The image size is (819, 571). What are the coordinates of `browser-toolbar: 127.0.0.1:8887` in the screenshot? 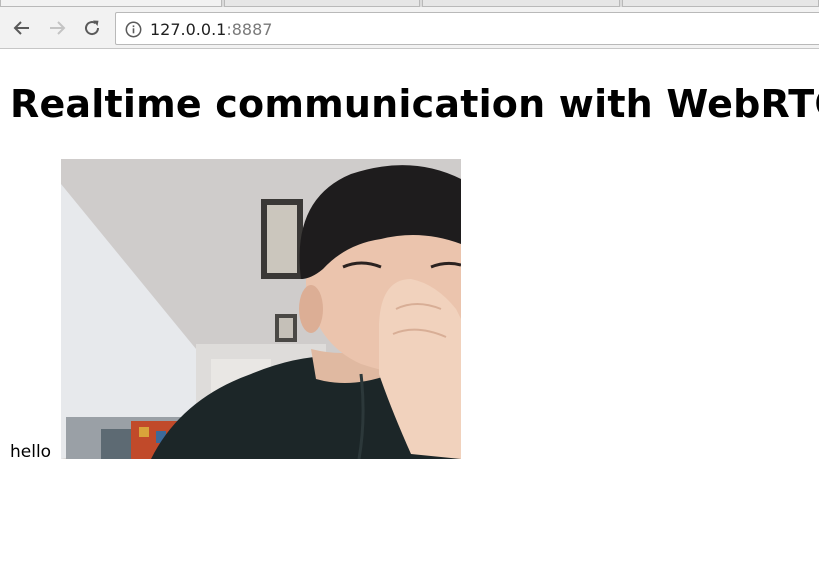 It's located at (409, 28).